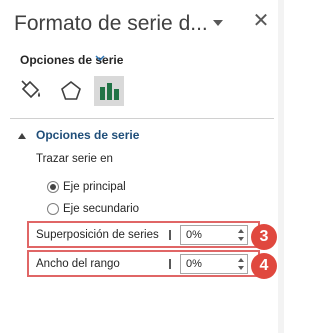 The image size is (320, 333). I want to click on callout-badge-3: 3, so click(264, 237).